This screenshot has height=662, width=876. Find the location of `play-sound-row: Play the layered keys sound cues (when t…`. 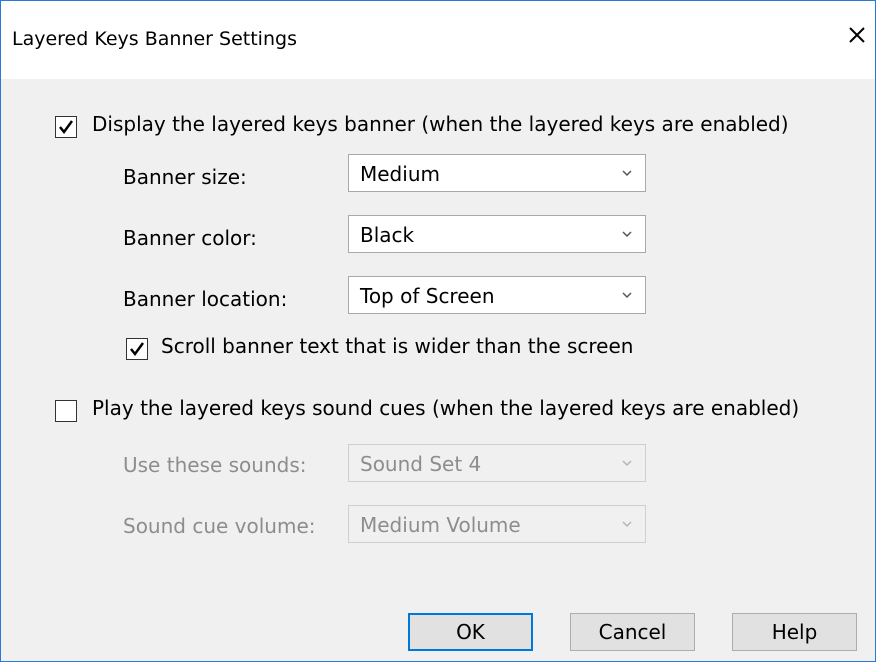

play-sound-row: Play the layered keys sound cues (when t… is located at coordinates (450, 411).